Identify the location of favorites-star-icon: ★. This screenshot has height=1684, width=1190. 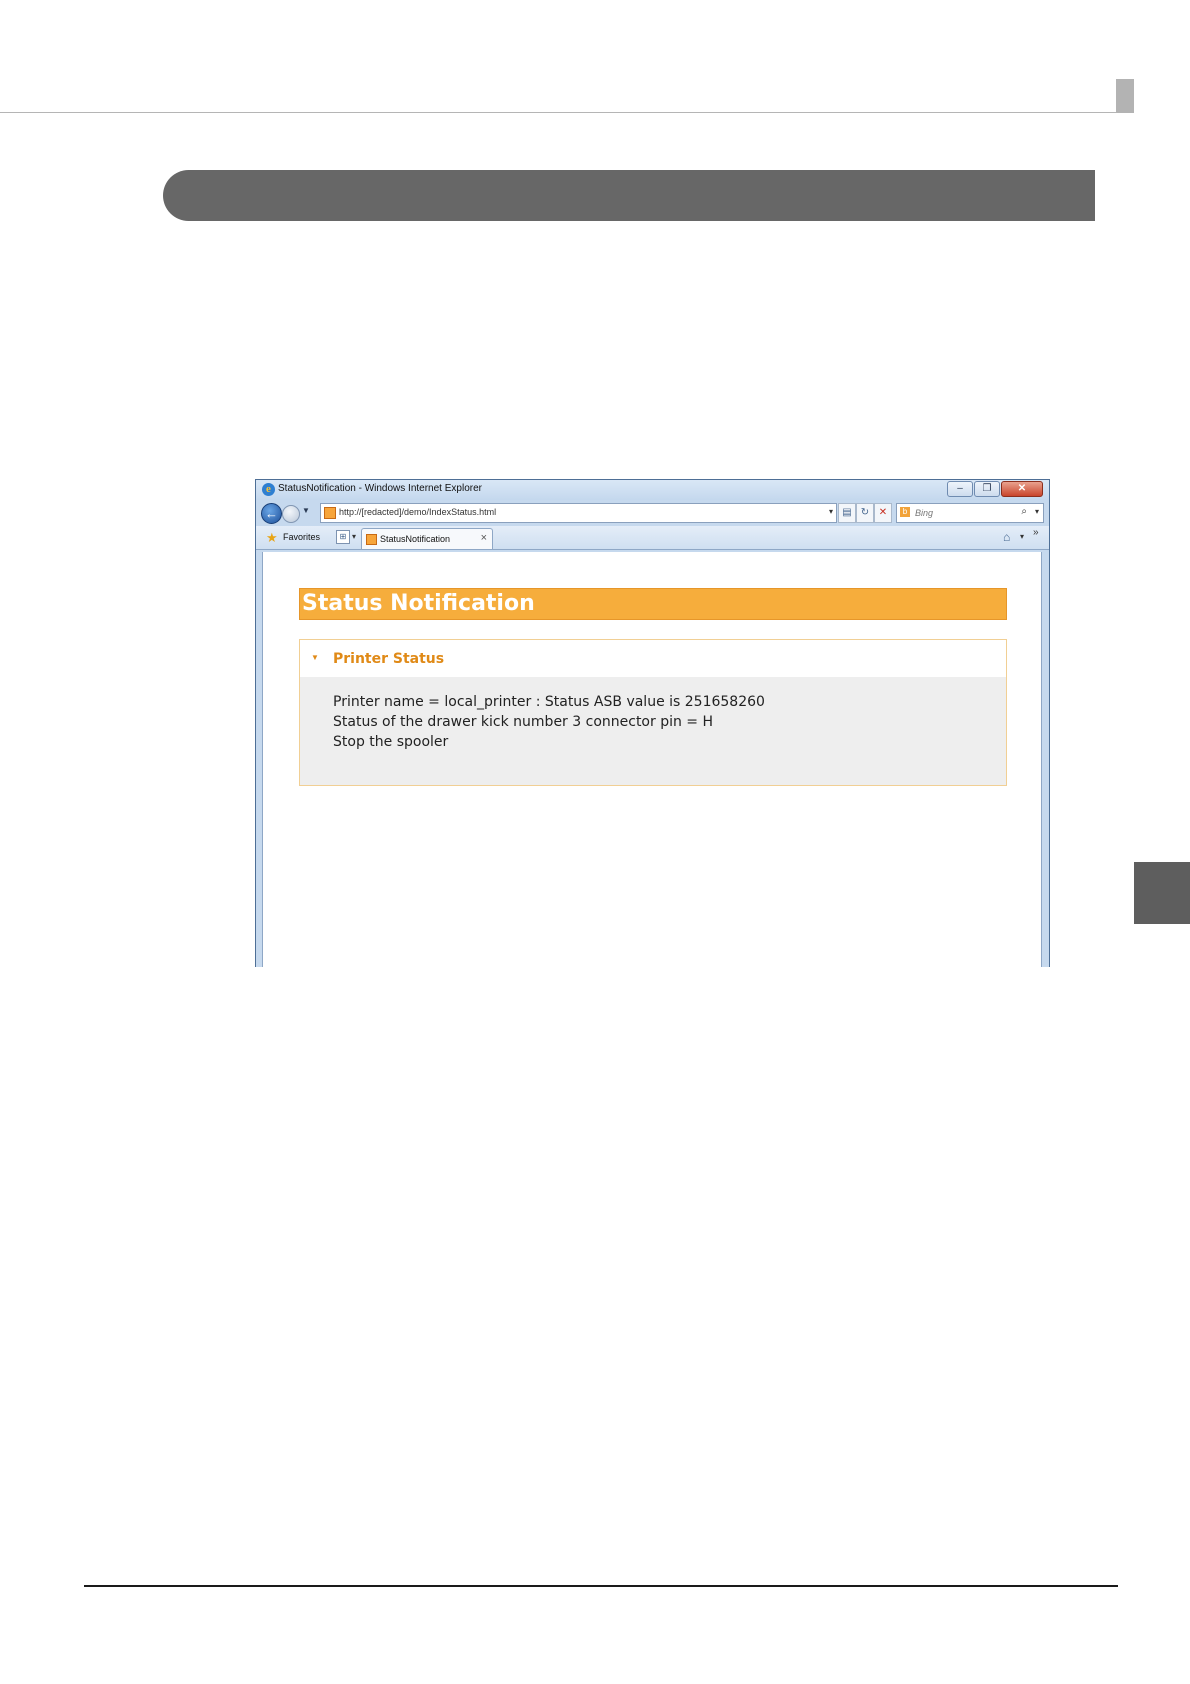
(272, 538).